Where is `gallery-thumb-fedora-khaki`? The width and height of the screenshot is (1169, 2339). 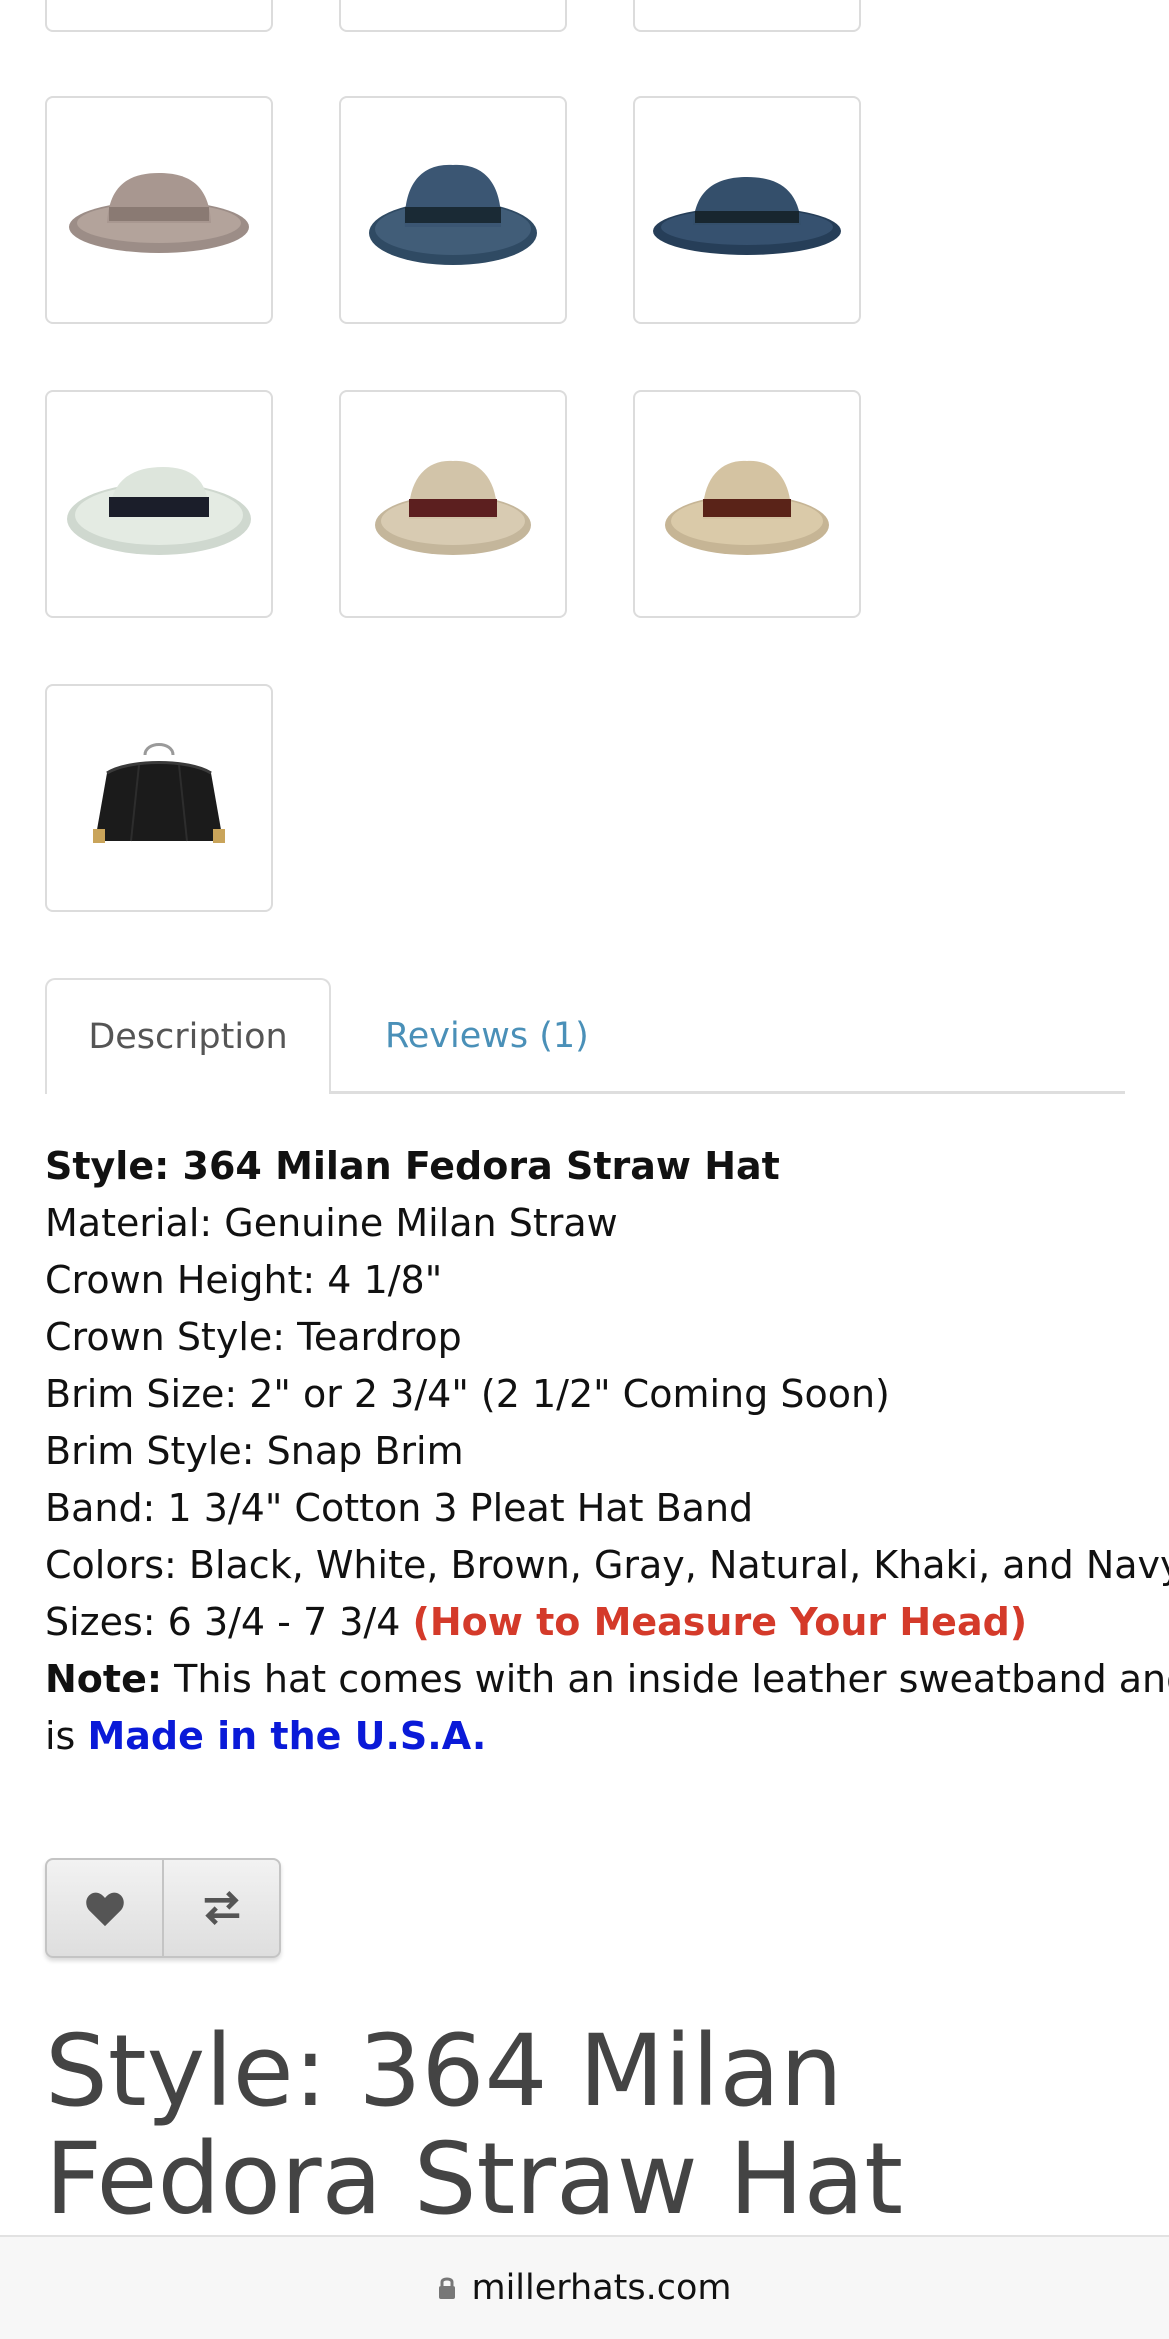 gallery-thumb-fedora-khaki is located at coordinates (747, 504).